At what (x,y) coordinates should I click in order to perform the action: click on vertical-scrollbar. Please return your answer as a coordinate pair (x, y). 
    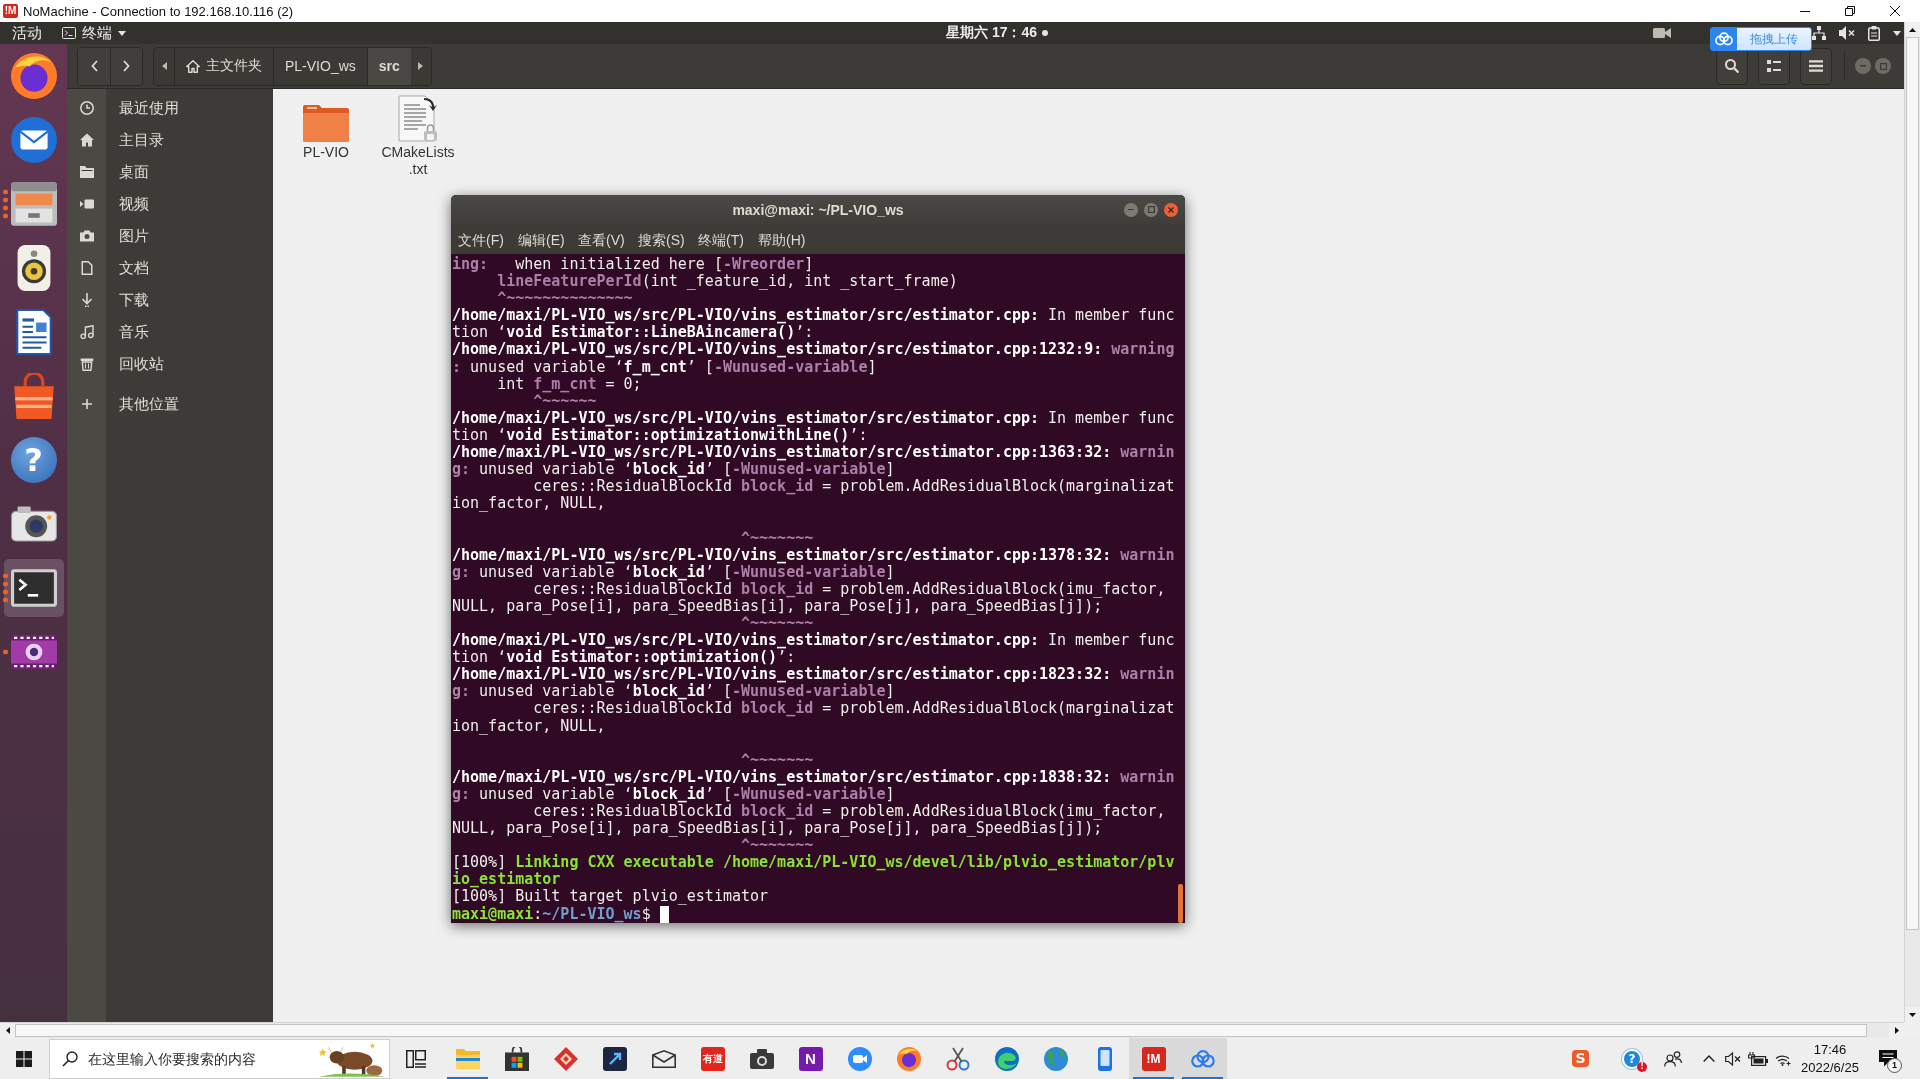
    Looking at the image, I should click on (1912, 522).